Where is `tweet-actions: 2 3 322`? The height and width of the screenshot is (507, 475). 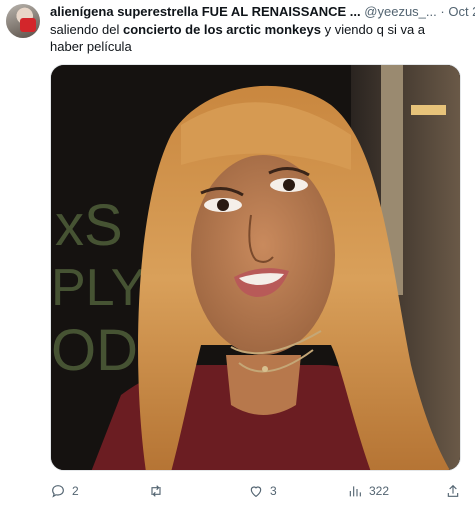
tweet-actions: 2 3 322 is located at coordinates (259, 491).